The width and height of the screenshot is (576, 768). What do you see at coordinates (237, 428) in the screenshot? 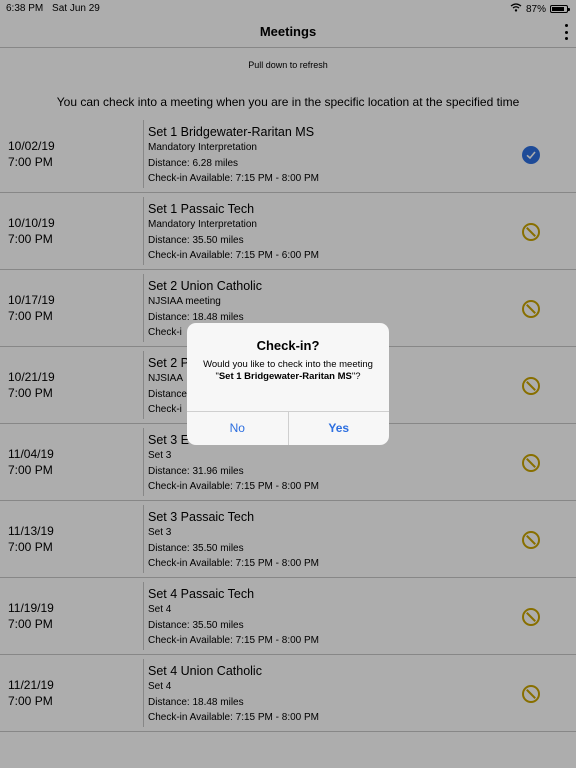
I see `no-button: No` at bounding box center [237, 428].